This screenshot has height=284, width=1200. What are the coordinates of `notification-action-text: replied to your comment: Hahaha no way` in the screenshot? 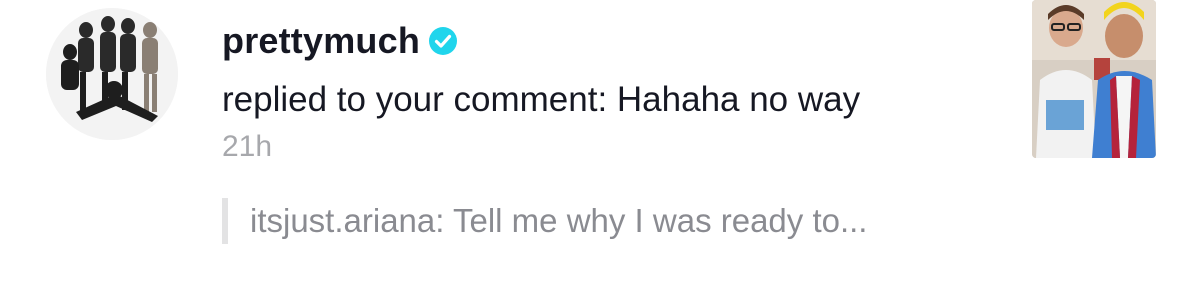 It's located at (541, 99).